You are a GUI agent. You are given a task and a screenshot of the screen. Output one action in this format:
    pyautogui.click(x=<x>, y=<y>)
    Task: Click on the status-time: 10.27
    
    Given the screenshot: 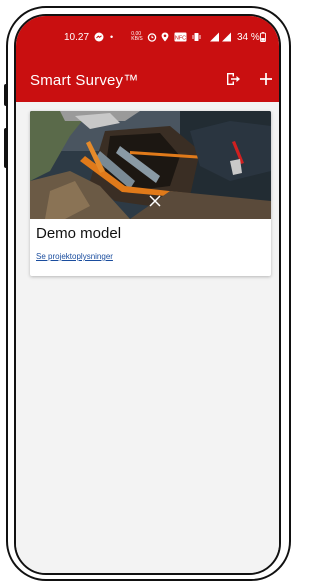 What is the action you would take?
    pyautogui.click(x=77, y=37)
    